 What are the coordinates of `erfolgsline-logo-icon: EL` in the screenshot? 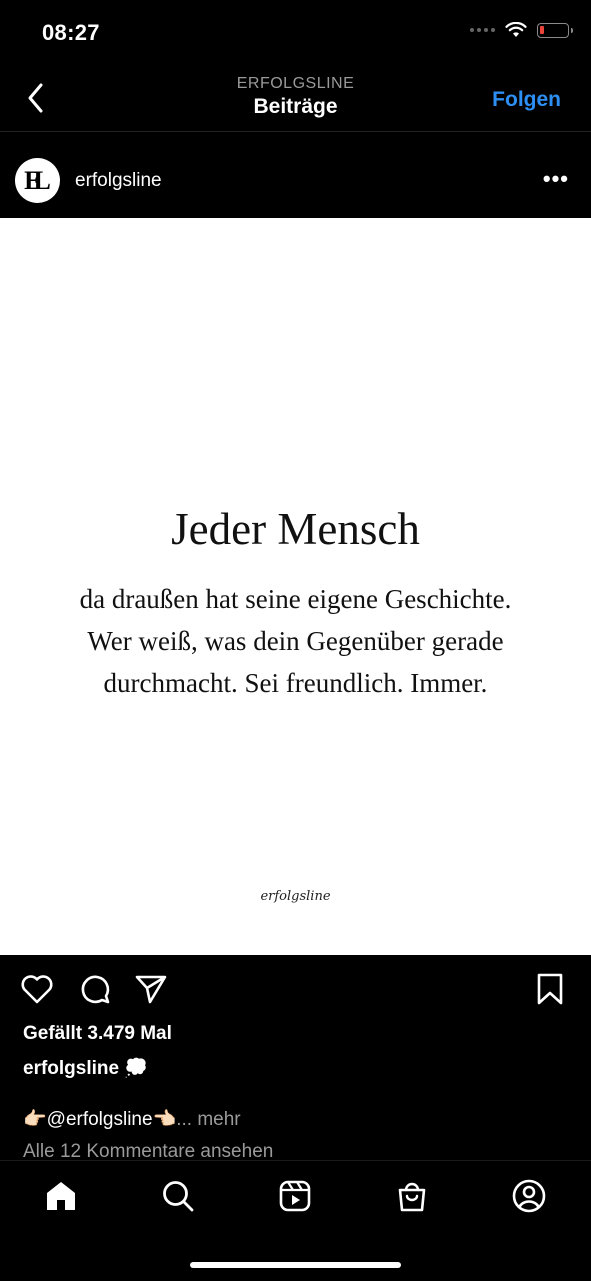 It's located at (37, 180).